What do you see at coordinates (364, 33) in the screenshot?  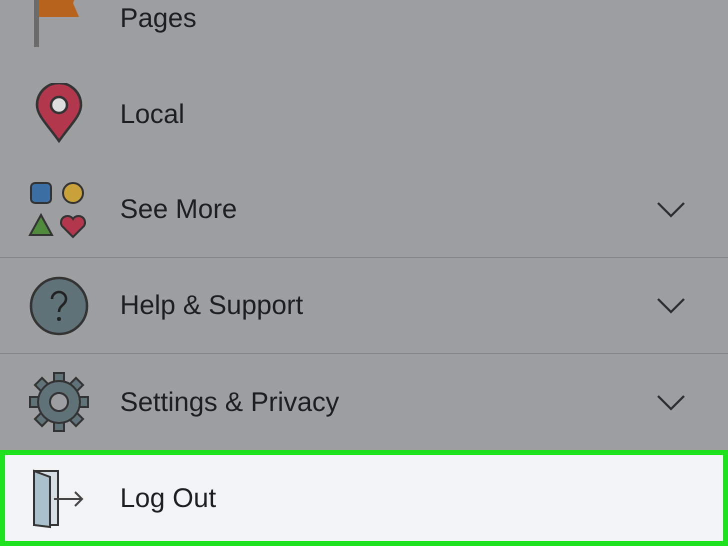 I see `menu-item: Pages` at bounding box center [364, 33].